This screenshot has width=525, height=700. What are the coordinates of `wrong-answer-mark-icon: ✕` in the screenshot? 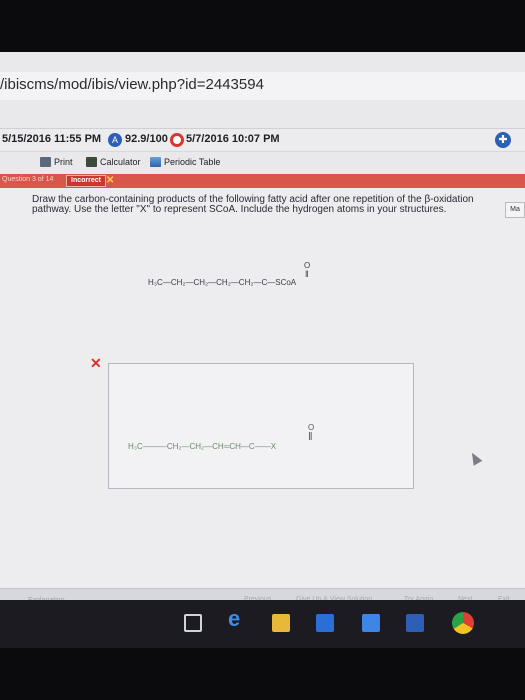 It's located at (96, 363).